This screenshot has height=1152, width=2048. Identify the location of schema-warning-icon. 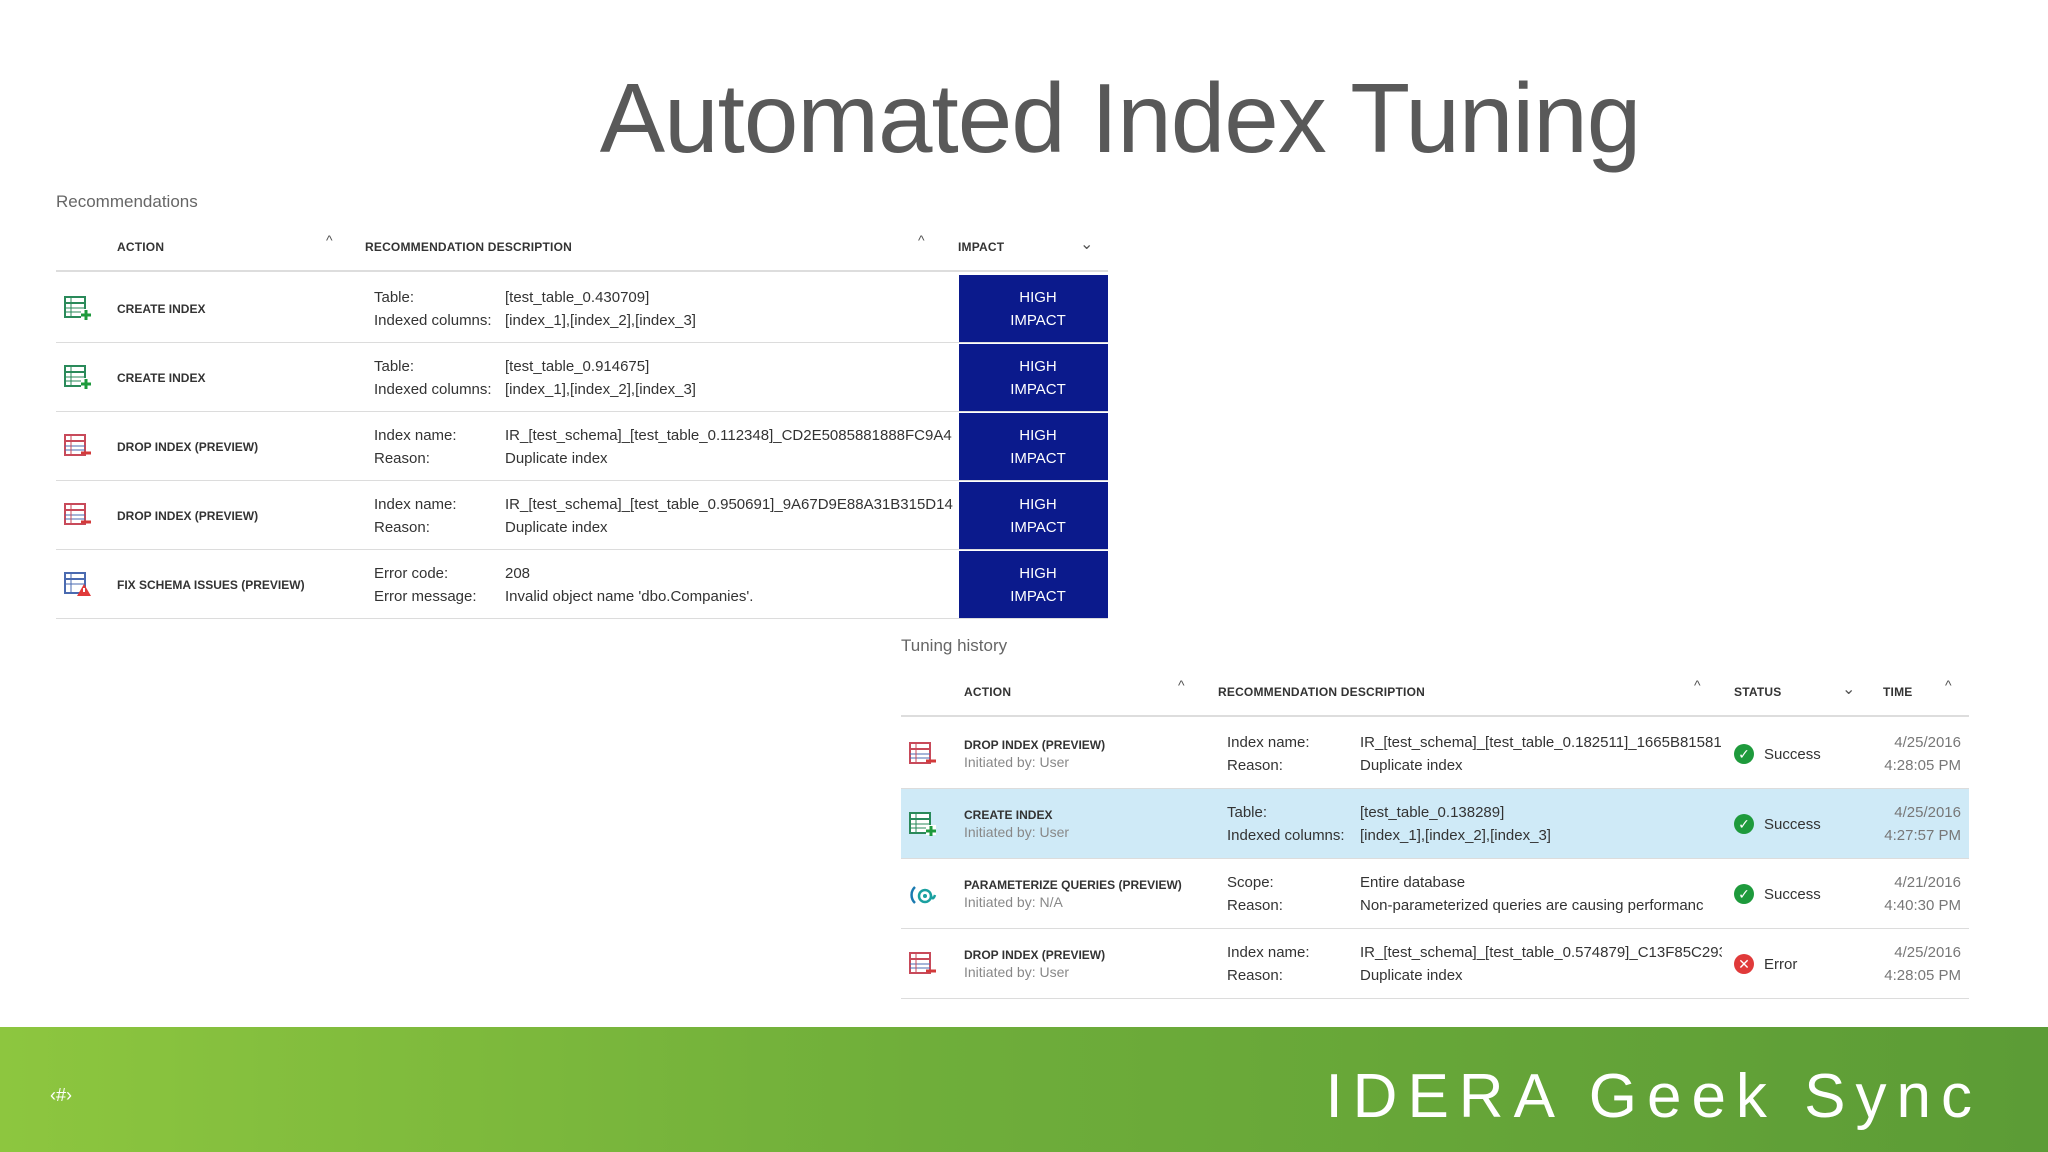
(78, 584).